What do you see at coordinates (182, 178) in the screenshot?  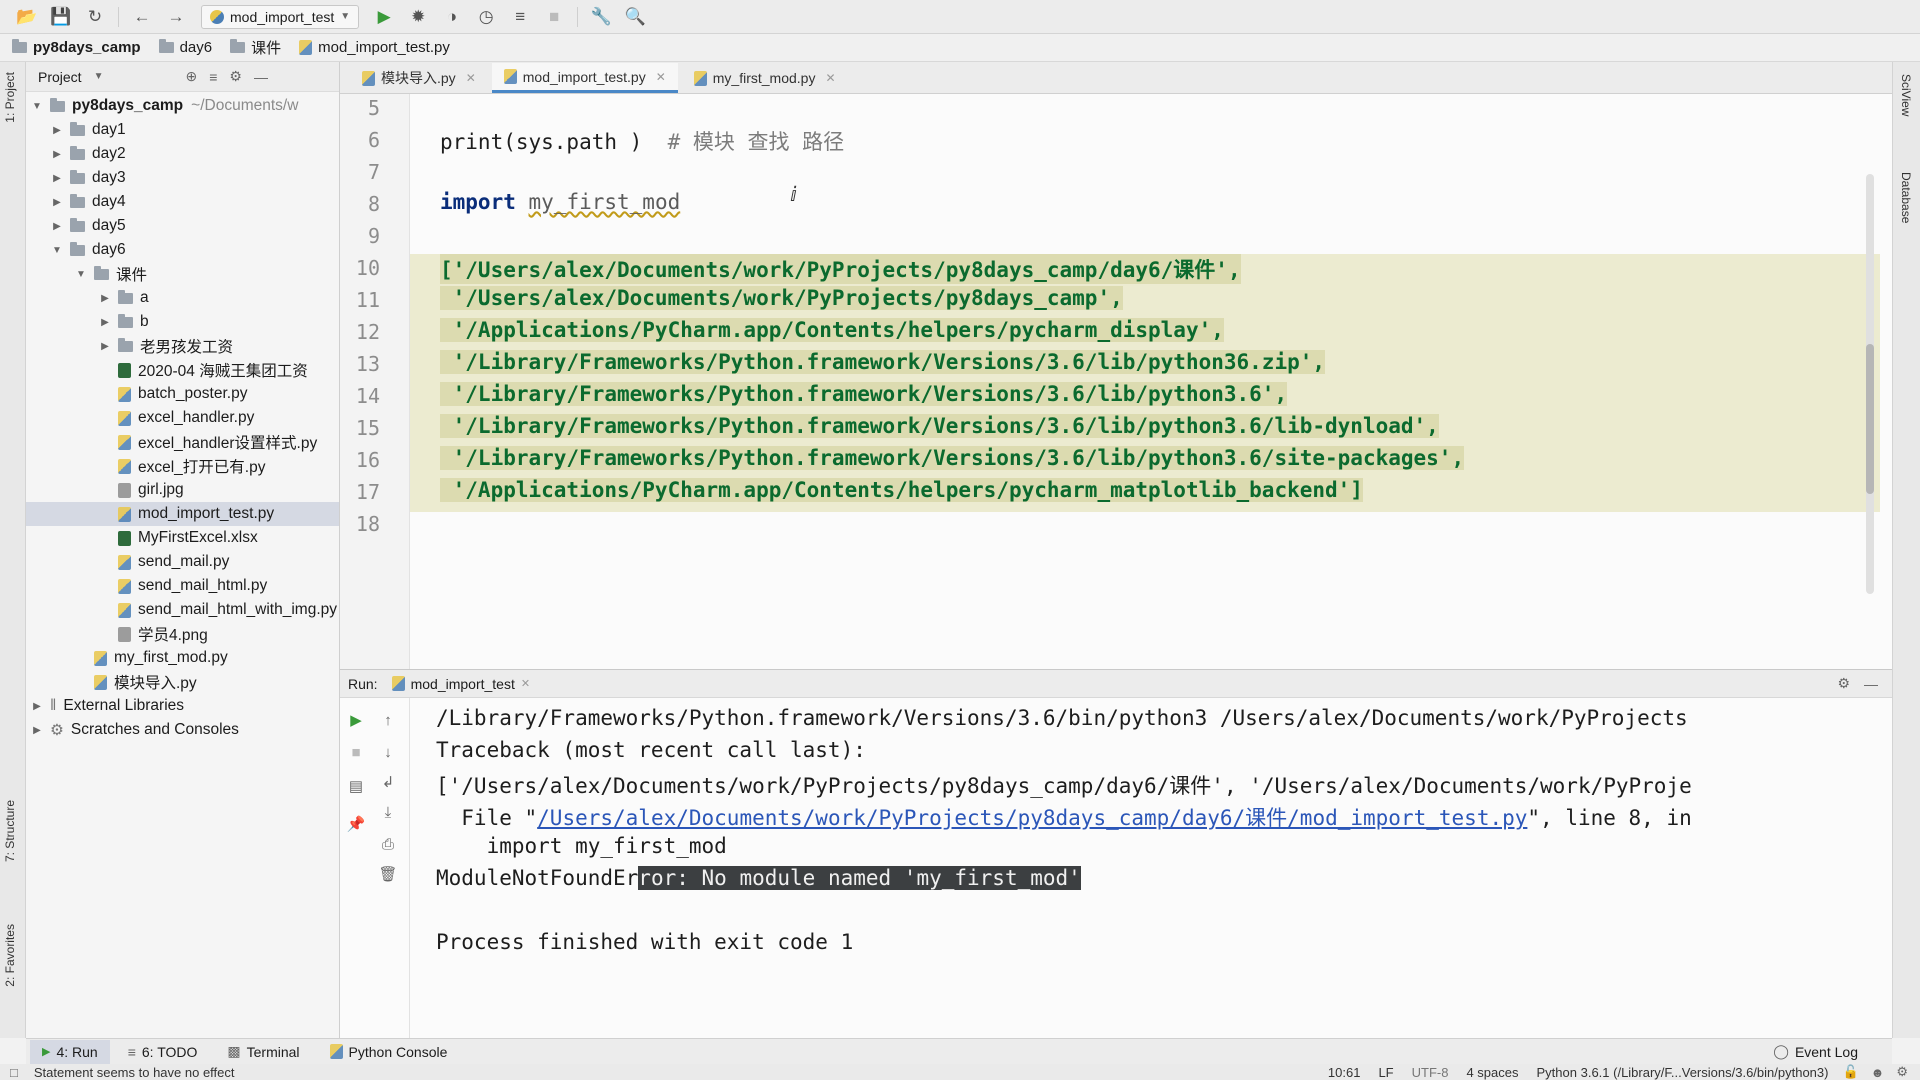 I see `tree-folder: ▶ day3` at bounding box center [182, 178].